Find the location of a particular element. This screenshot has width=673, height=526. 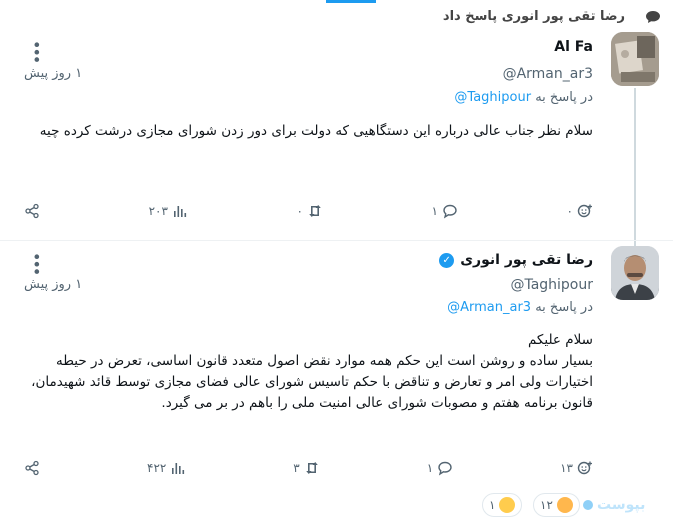

views-action: ۲۰۳ is located at coordinates (168, 211).